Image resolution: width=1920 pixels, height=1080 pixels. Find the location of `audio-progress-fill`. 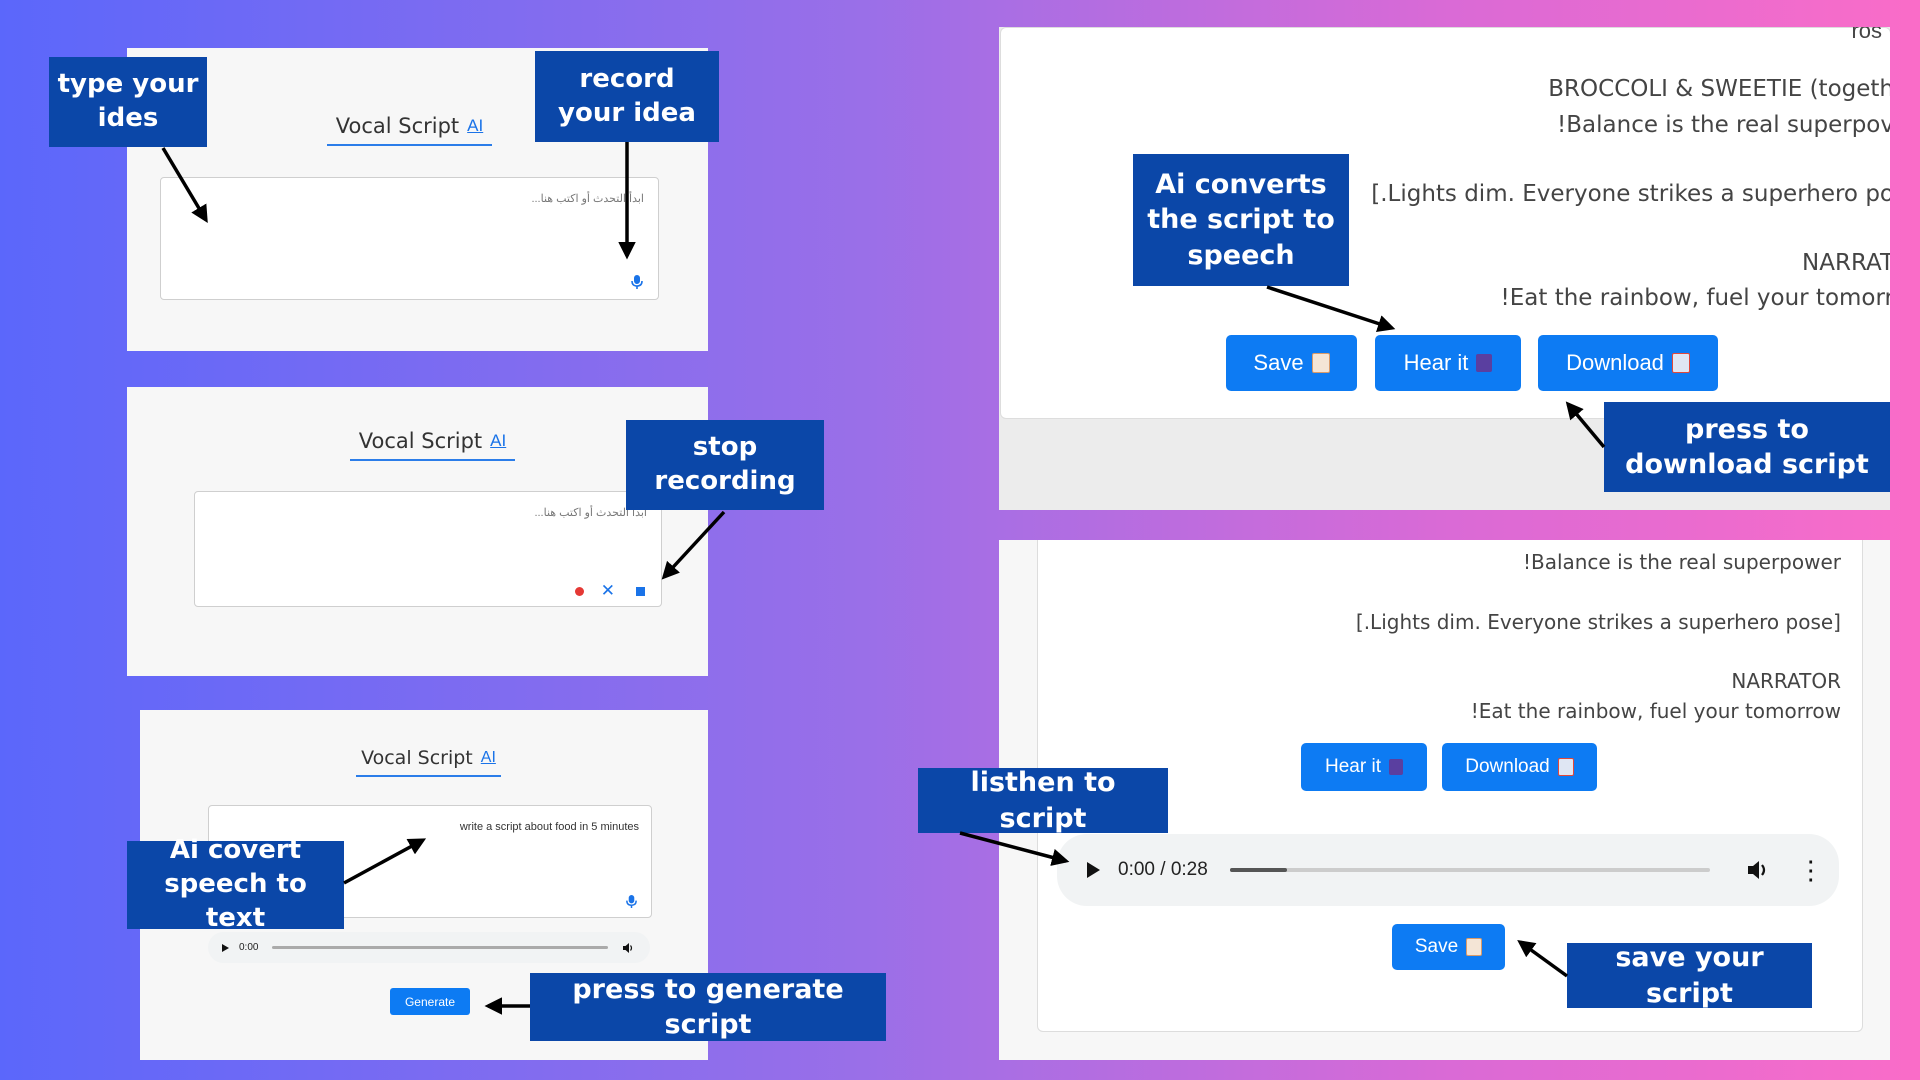

audio-progress-fill is located at coordinates (1258, 870).